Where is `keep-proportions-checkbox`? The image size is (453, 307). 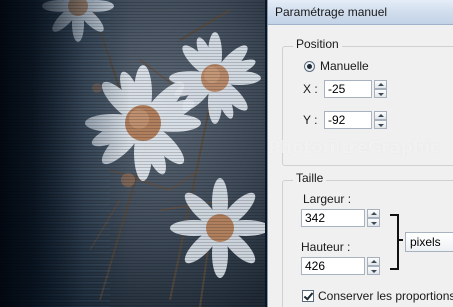 keep-proportions-checkbox is located at coordinates (308, 296).